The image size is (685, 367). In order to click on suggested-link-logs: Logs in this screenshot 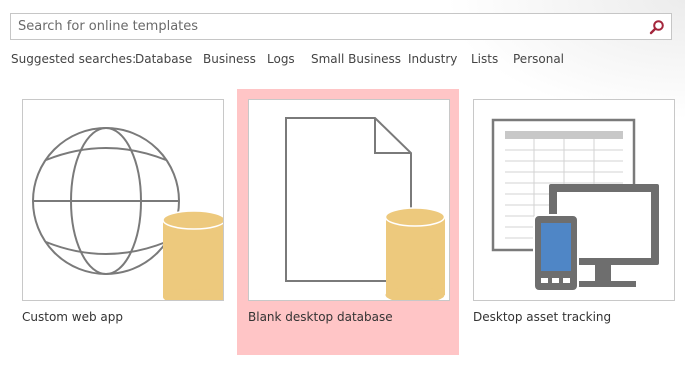, I will do `click(281, 59)`.